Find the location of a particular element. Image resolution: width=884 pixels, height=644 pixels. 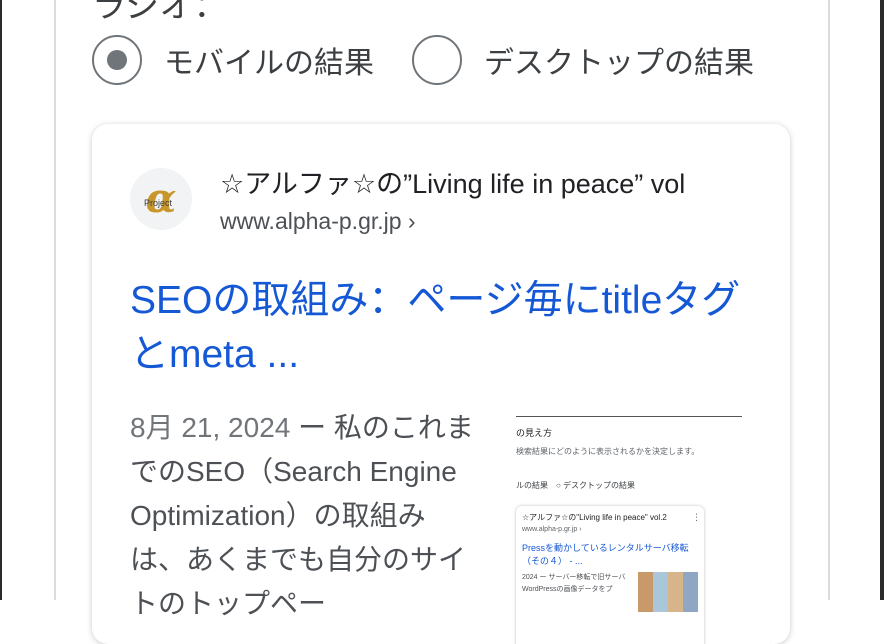

radio-desktop-results: デスクトップの結果 is located at coordinates (583, 60).